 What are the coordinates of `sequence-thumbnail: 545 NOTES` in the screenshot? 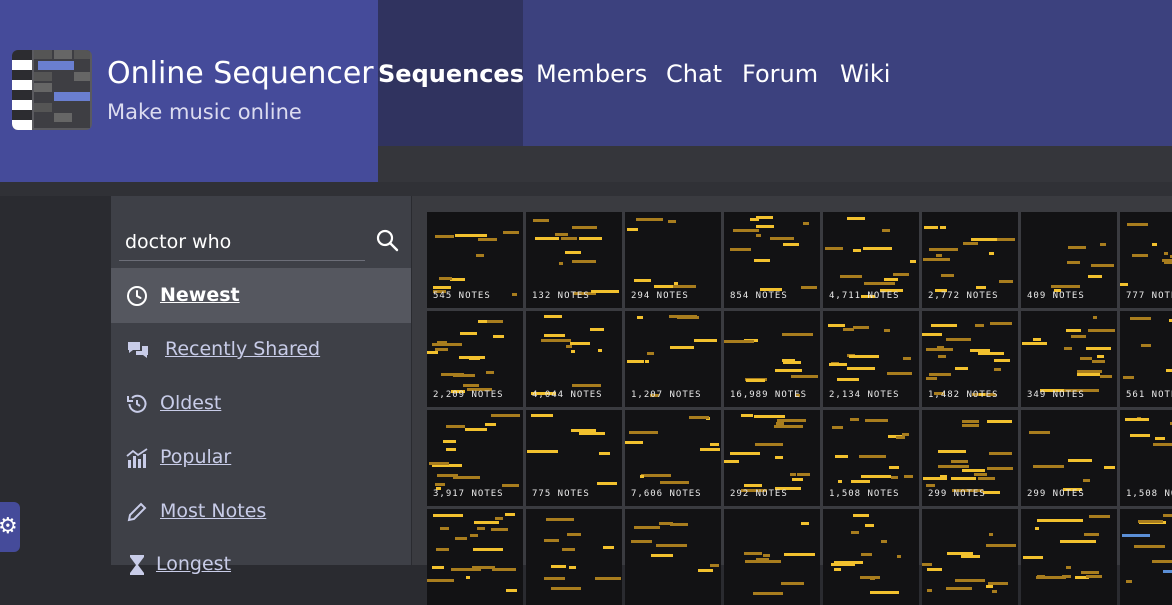 It's located at (475, 260).